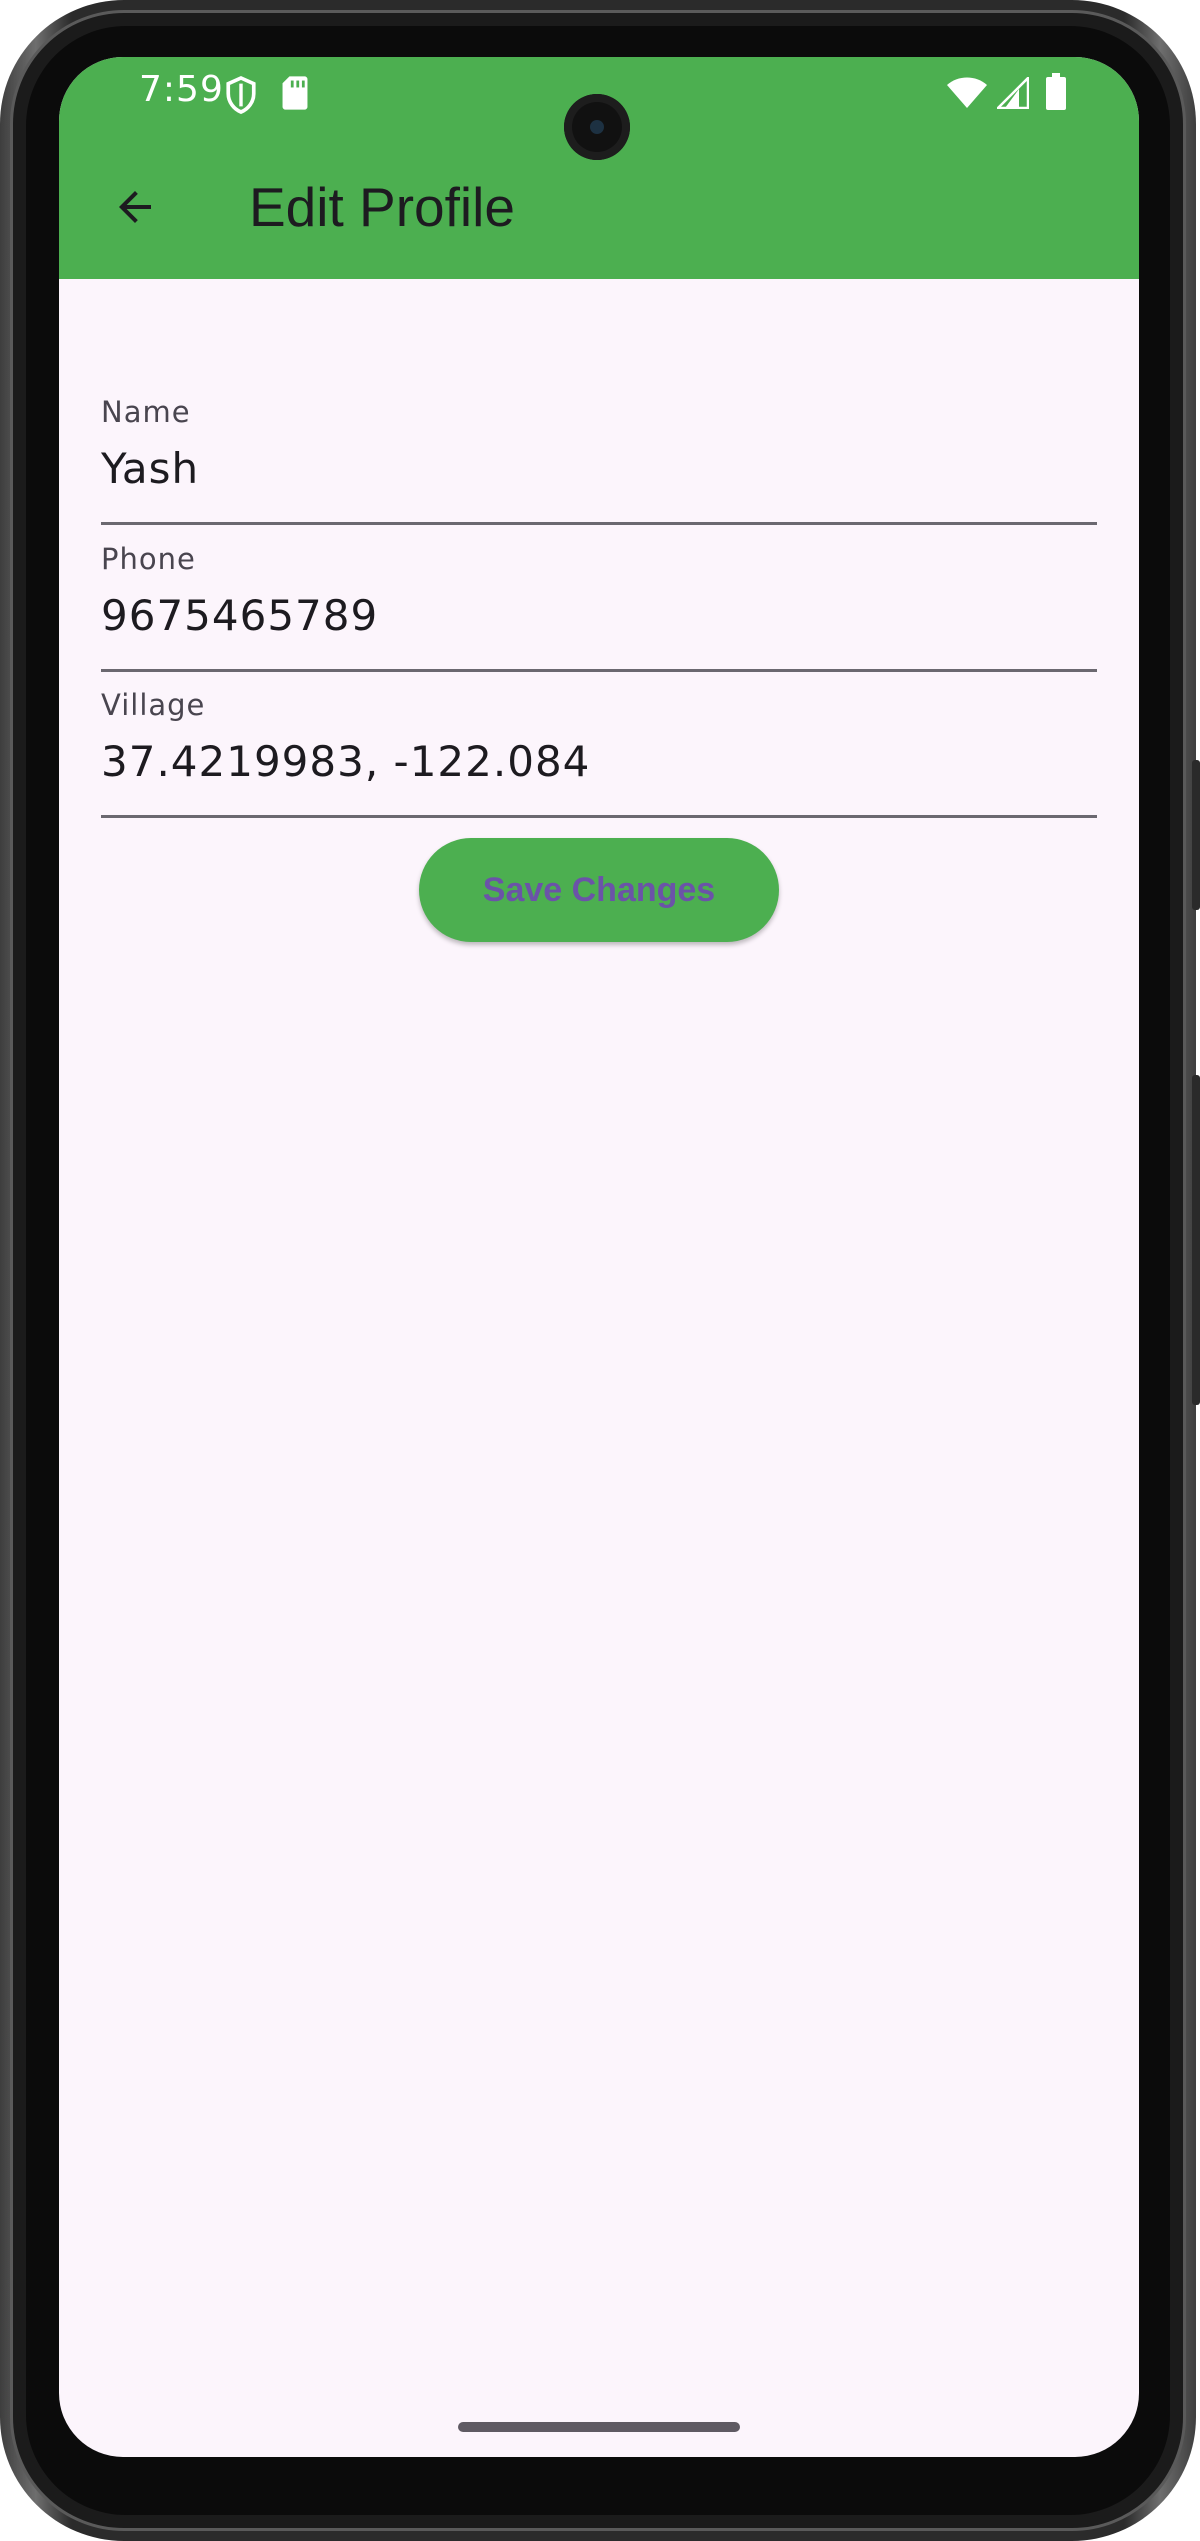  What do you see at coordinates (295, 93) in the screenshot?
I see `sd-card-icon` at bounding box center [295, 93].